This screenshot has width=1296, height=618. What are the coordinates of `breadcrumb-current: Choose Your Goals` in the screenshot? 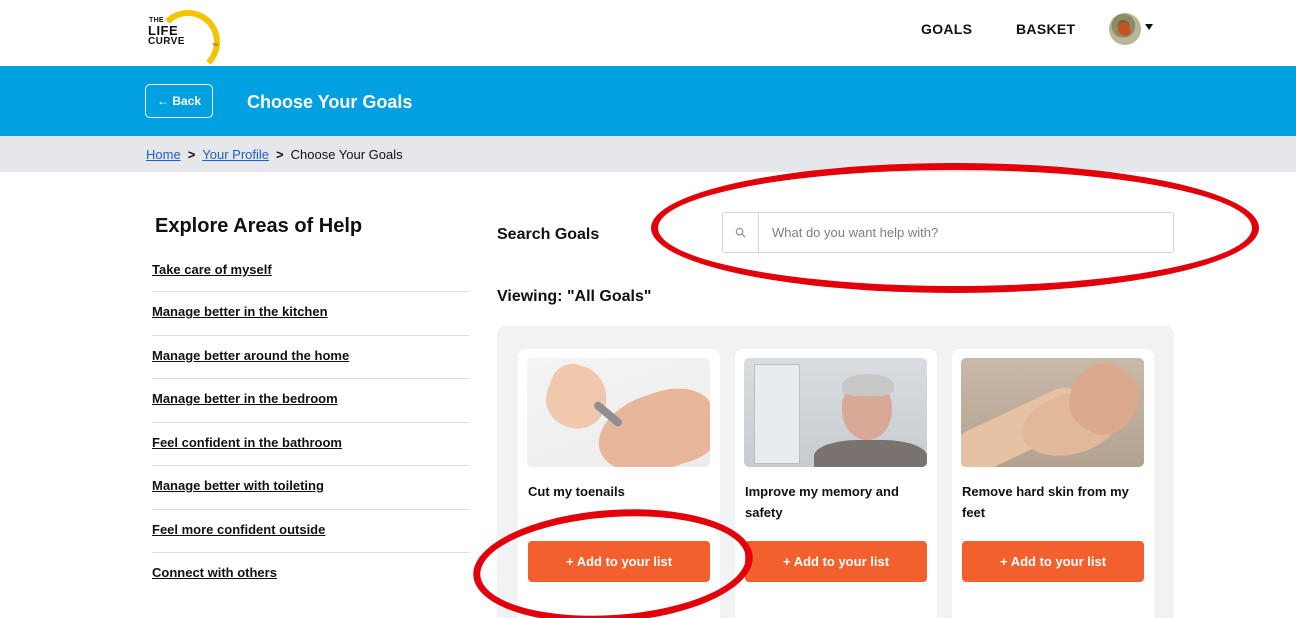 It's located at (346, 154).